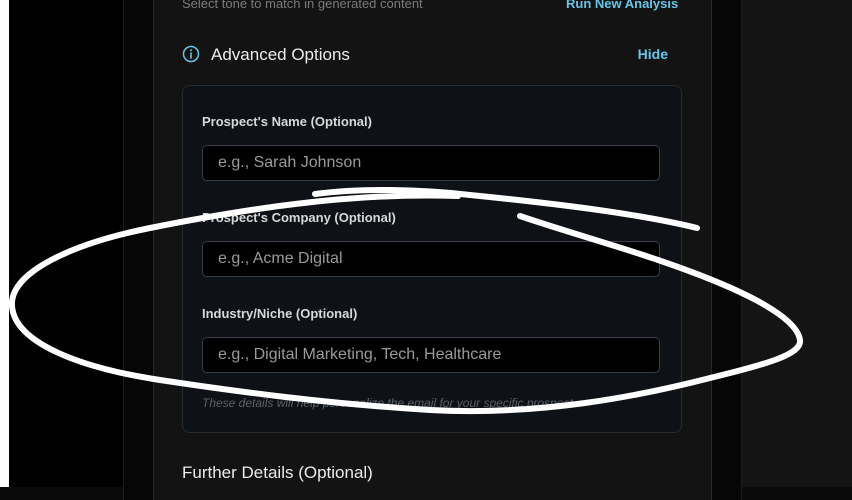 The image size is (852, 500). What do you see at coordinates (280, 54) in the screenshot?
I see `advanced-options-title: Advanced Options` at bounding box center [280, 54].